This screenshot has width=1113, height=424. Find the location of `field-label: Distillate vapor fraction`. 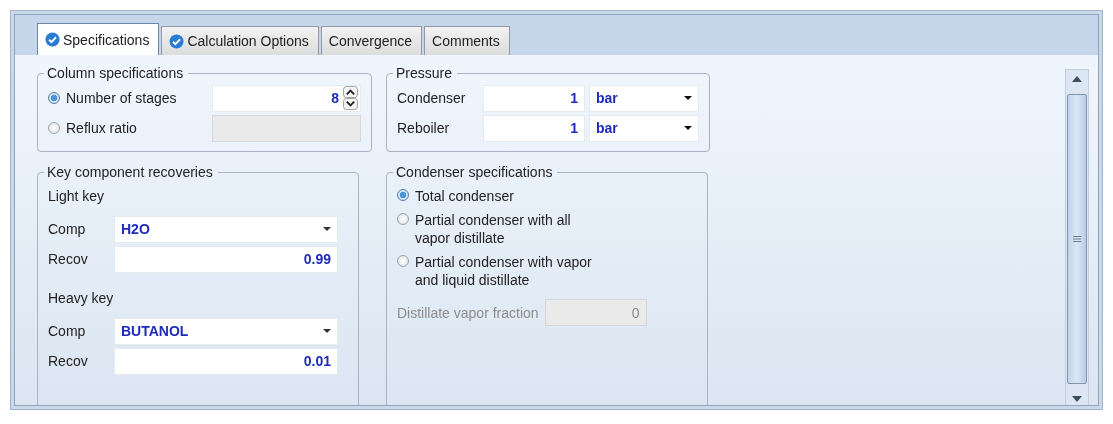

field-label: Distillate vapor fraction is located at coordinates (468, 312).